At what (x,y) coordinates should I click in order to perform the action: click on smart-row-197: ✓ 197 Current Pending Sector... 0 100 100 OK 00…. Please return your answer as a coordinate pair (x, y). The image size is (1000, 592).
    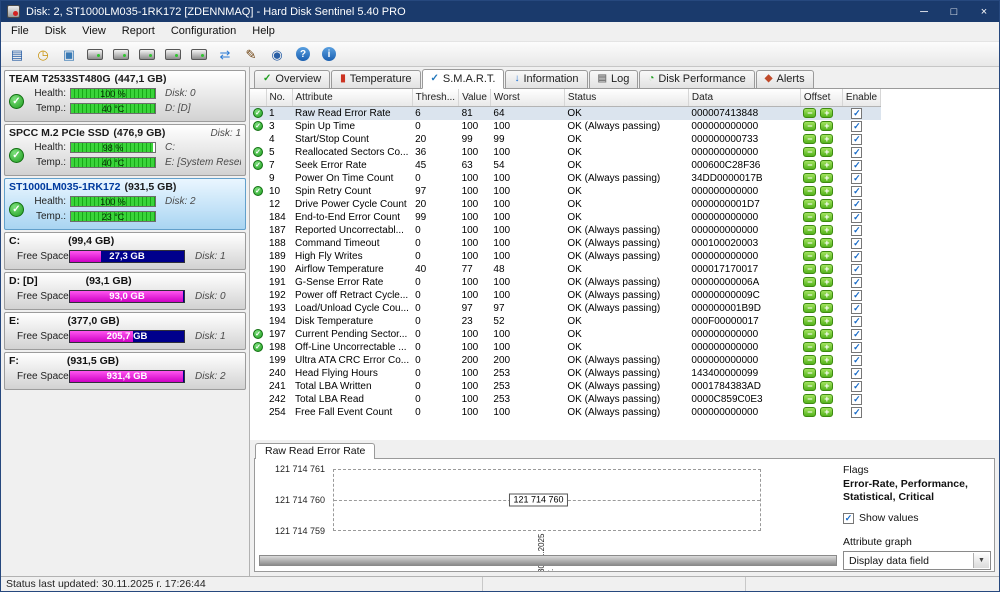
    Looking at the image, I should click on (565, 334).